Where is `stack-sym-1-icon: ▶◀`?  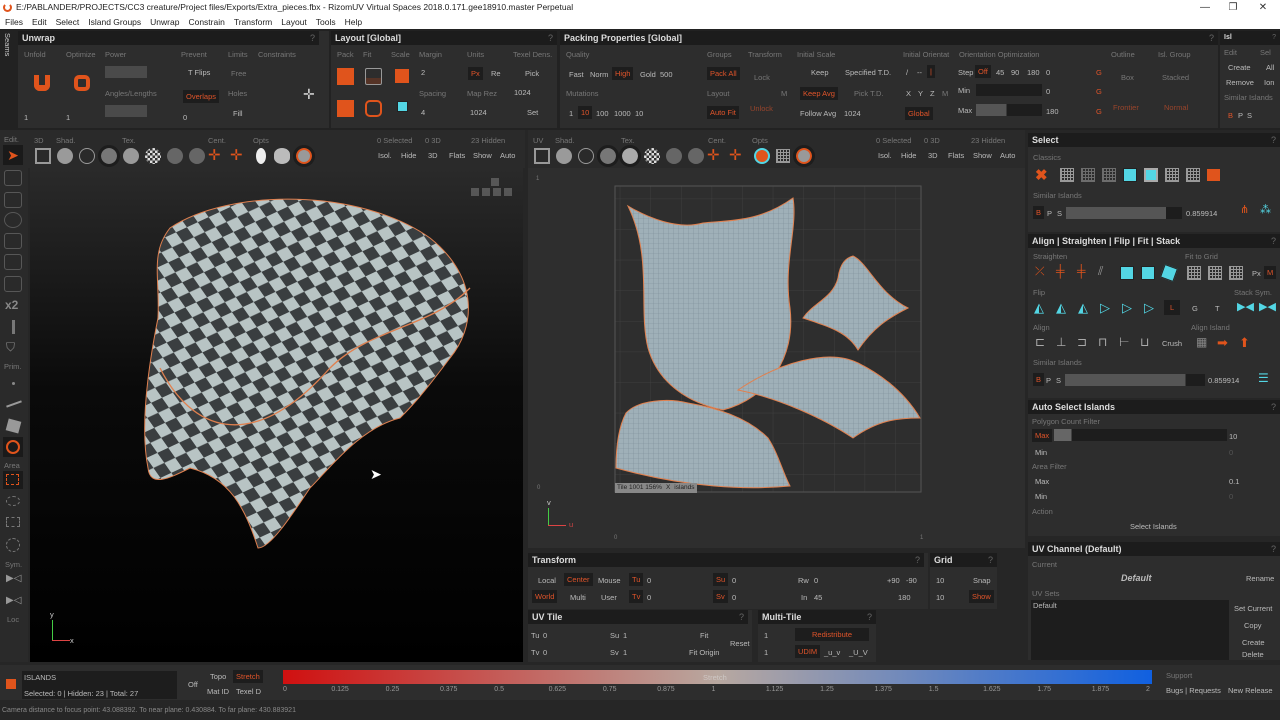 stack-sym-1-icon: ▶◀ is located at coordinates (1245, 306).